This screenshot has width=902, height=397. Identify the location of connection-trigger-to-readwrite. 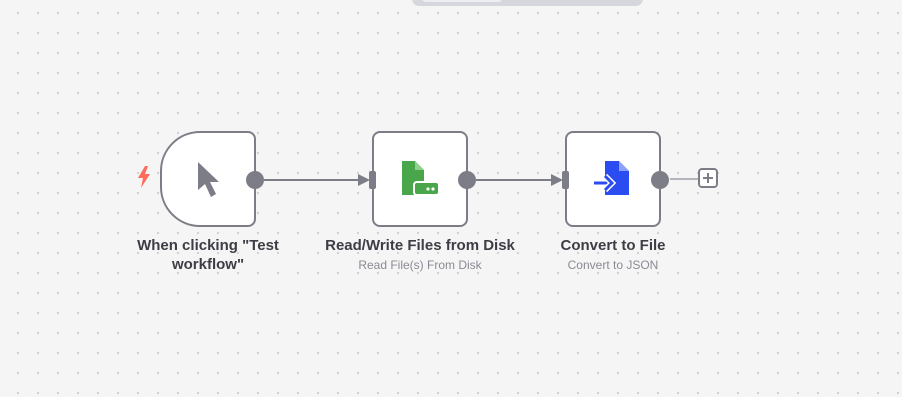
(317, 180).